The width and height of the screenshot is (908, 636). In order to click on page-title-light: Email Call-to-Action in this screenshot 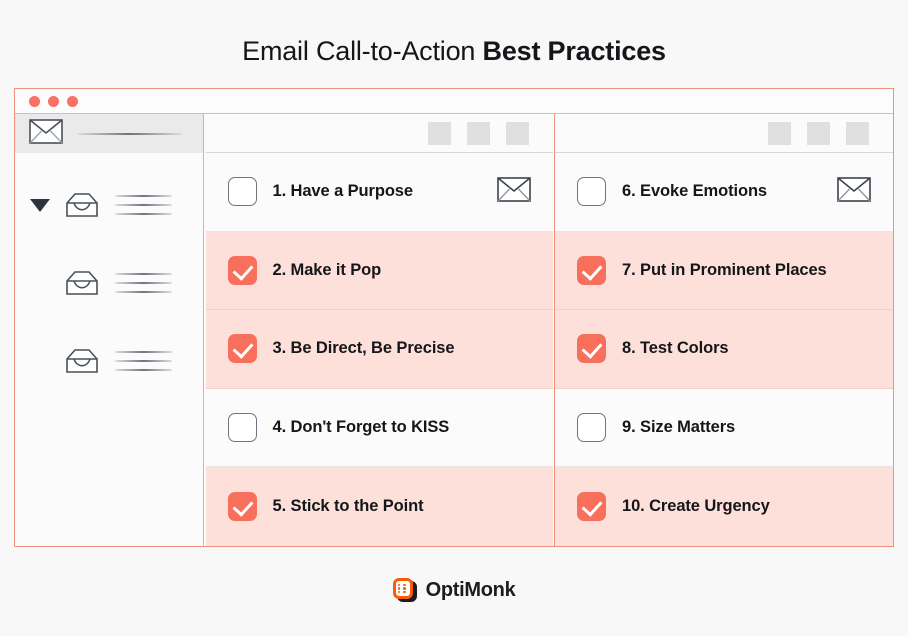, I will do `click(362, 51)`.